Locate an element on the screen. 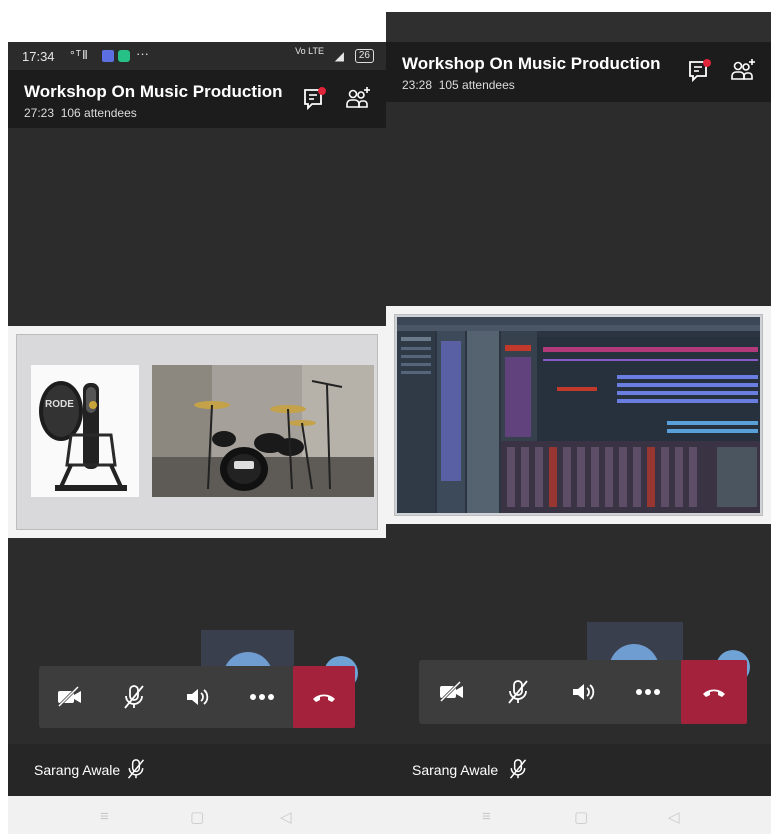 This screenshot has height=834, width=771. daw-software-image is located at coordinates (578, 415).